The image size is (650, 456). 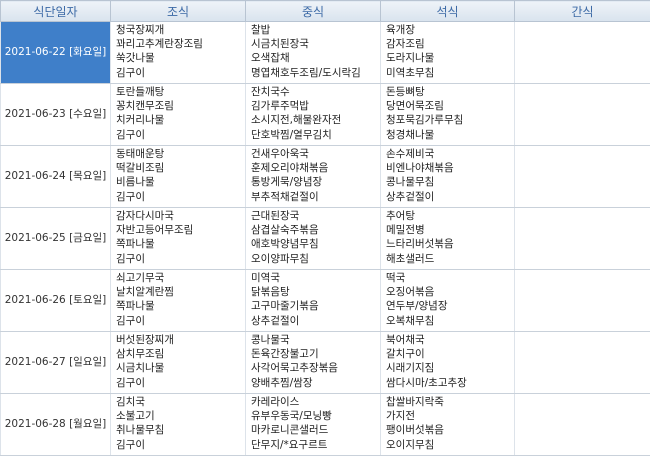 I want to click on dish-item: 콩나물국, so click(x=315, y=340).